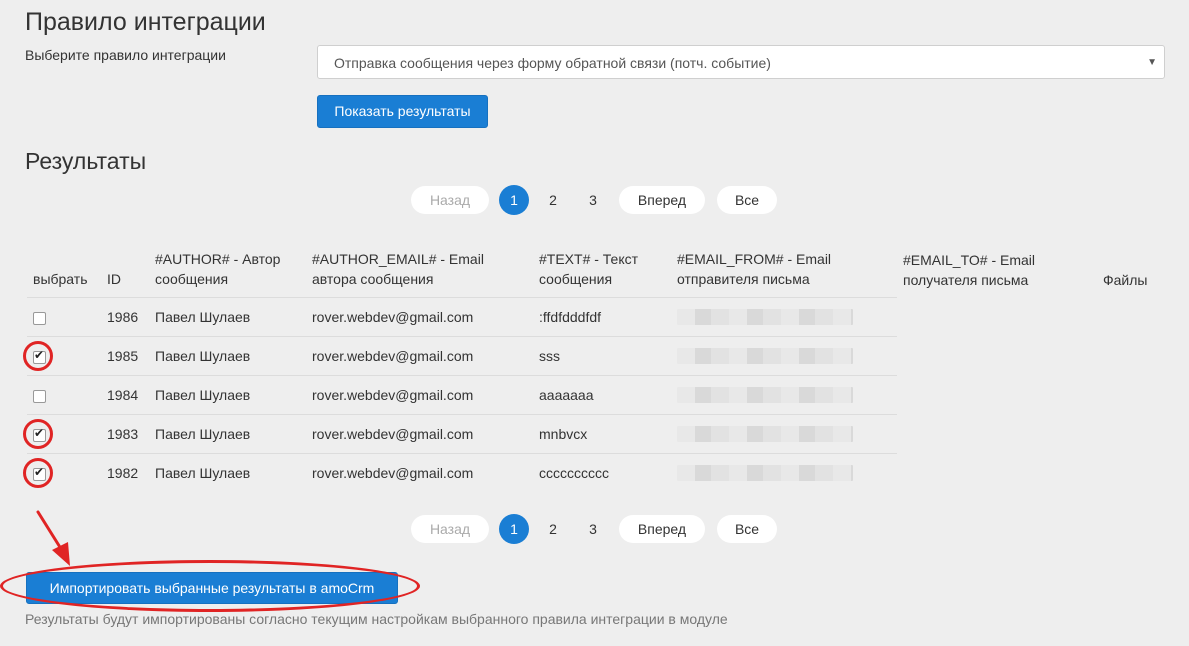  I want to click on col-files: Файлы, so click(1125, 279).